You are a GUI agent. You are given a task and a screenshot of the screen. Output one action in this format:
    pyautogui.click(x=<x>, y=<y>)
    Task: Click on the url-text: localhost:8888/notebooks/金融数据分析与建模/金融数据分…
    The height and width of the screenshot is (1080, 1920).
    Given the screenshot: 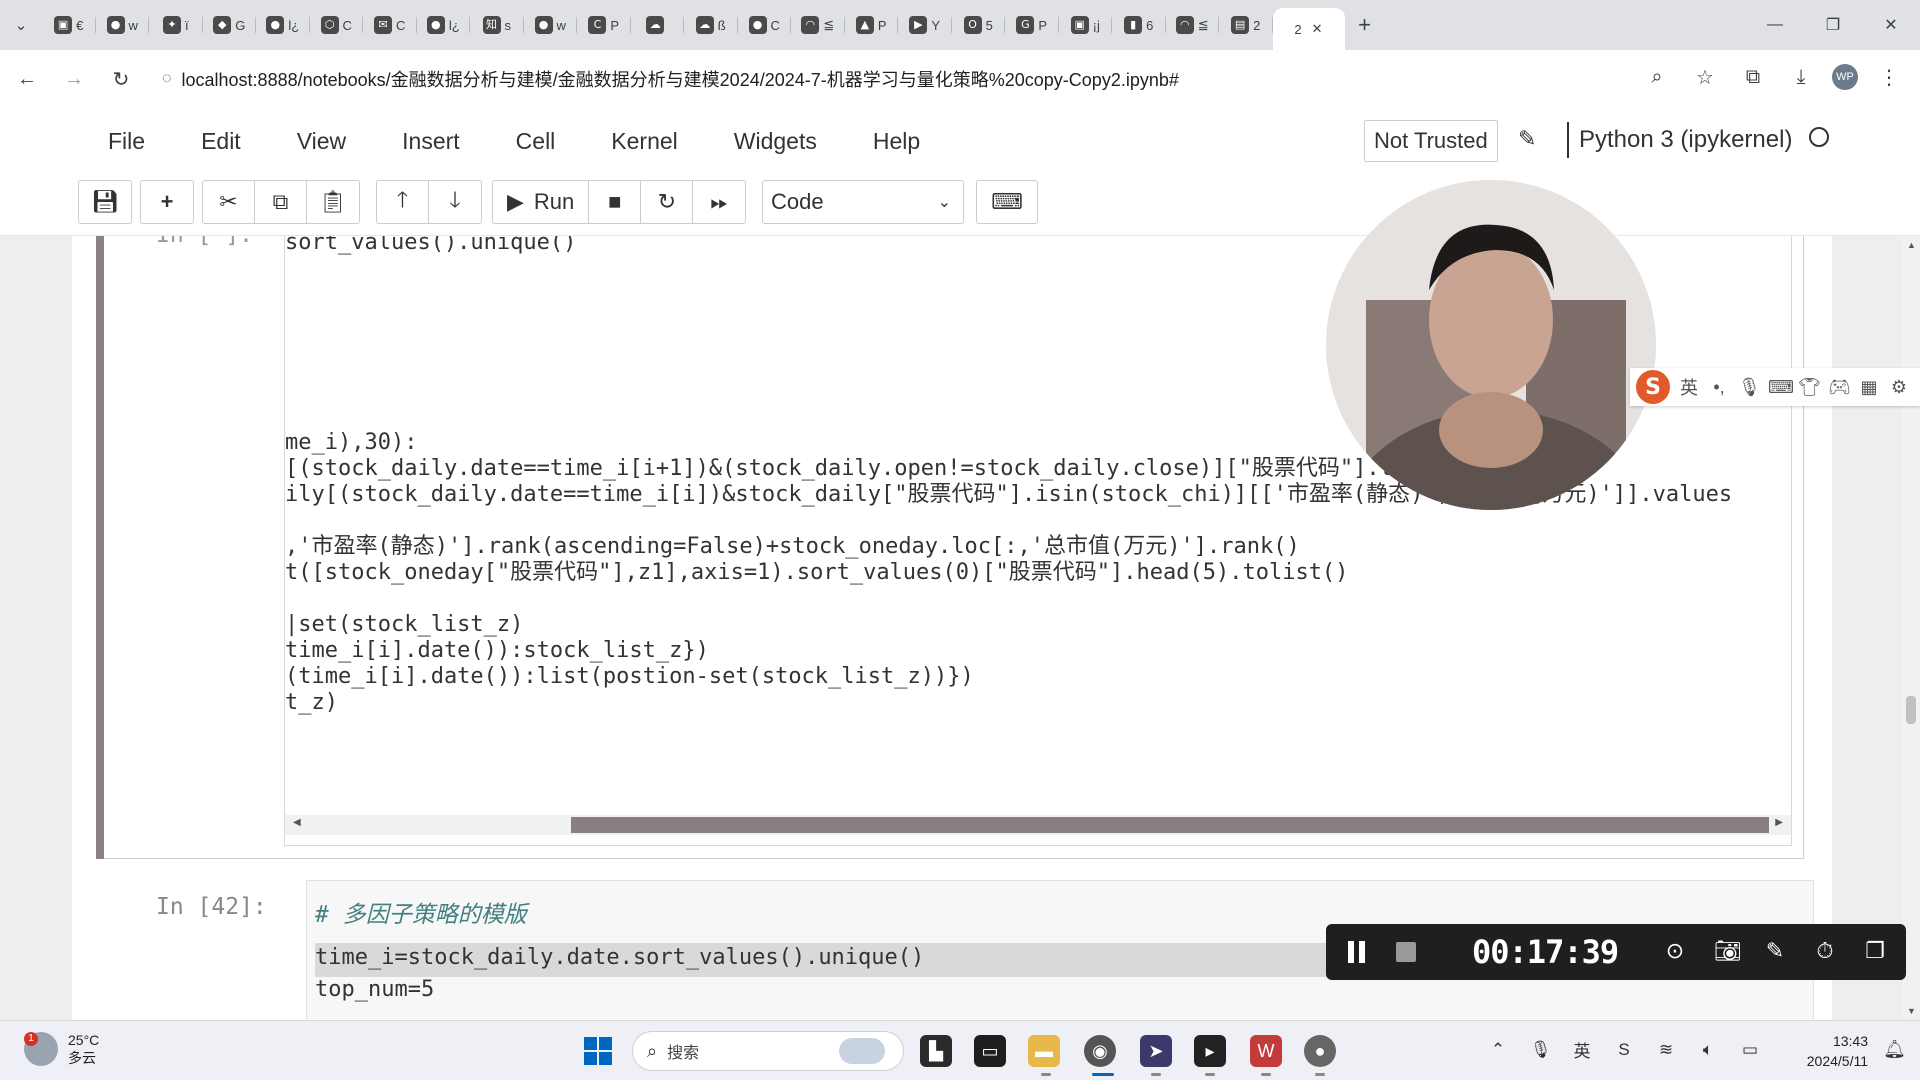 What is the action you would take?
    pyautogui.click(x=680, y=79)
    